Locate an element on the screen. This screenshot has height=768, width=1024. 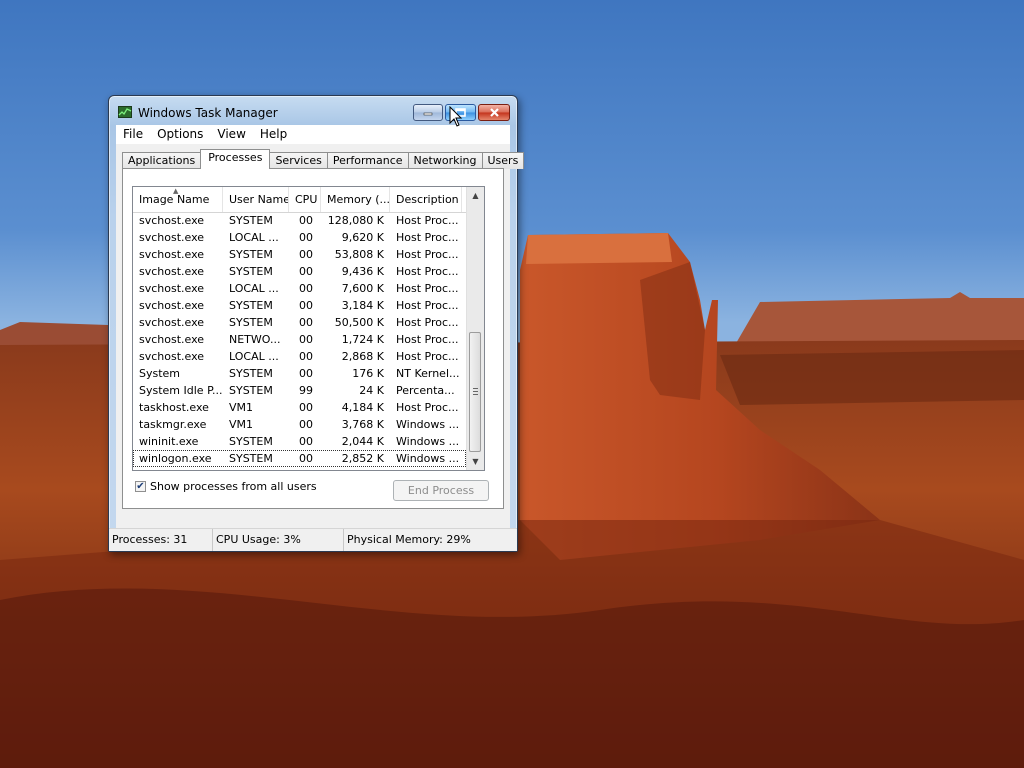
scroll-down-icon: ▼ is located at coordinates (475, 461).